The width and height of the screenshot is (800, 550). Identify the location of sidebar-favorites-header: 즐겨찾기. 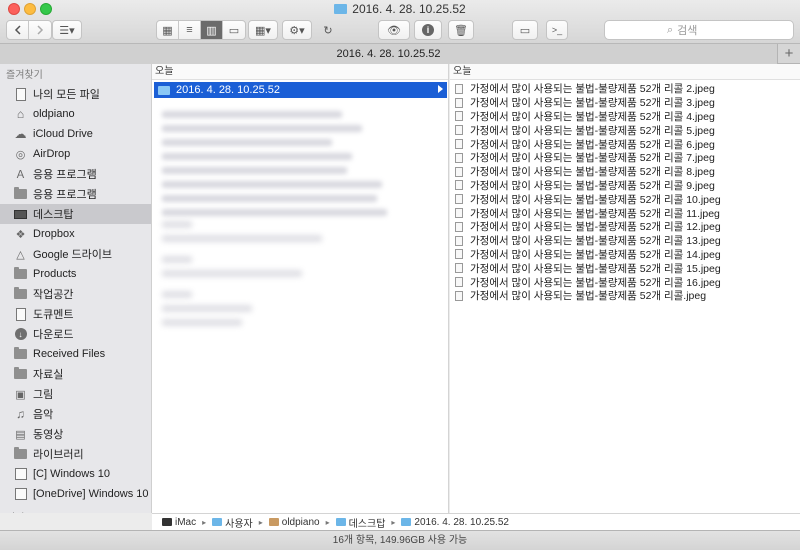
(24, 75).